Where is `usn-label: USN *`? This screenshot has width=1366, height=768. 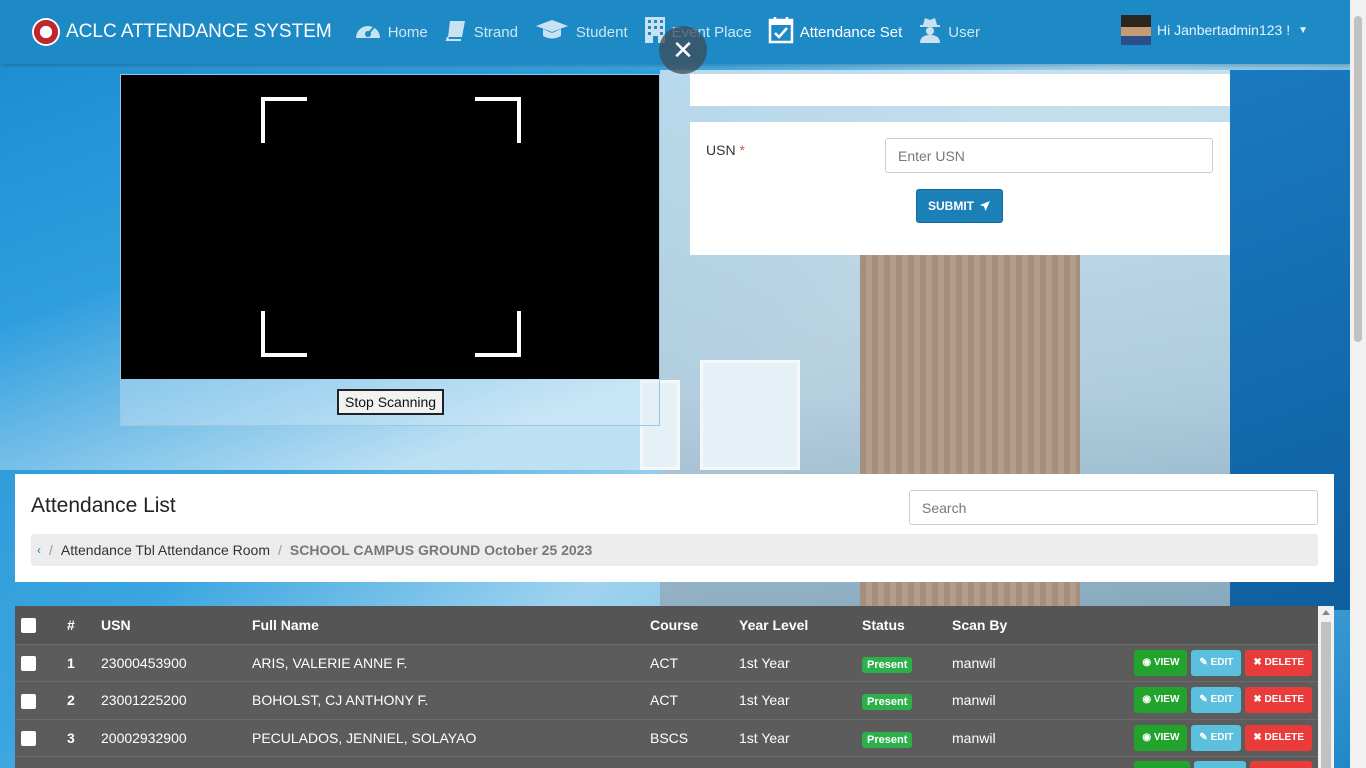
usn-label: USN * is located at coordinates (725, 150).